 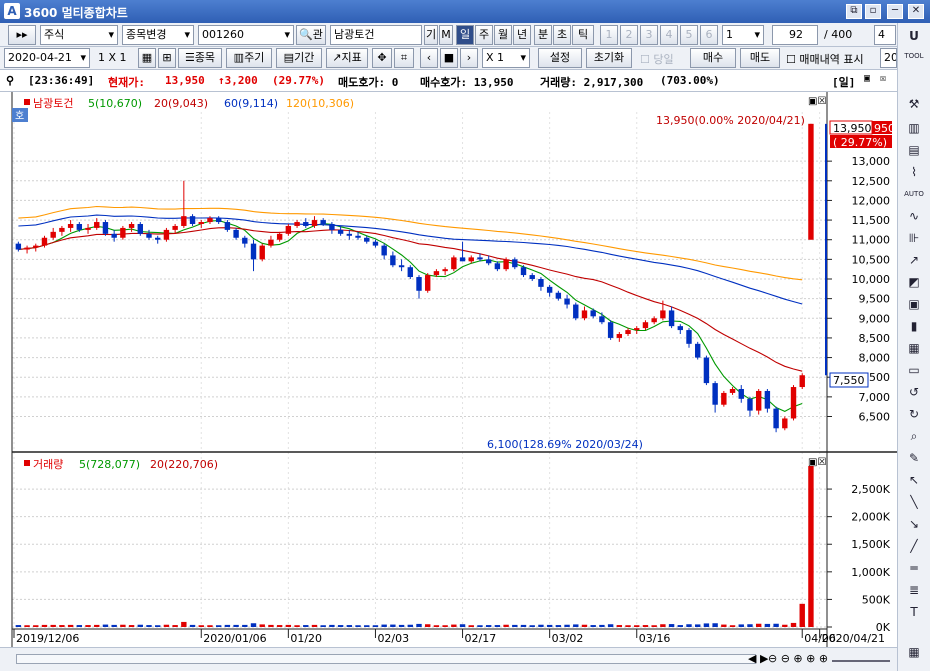 What do you see at coordinates (657, 59) in the screenshot?
I see `today-checkbox: ☐ 당일` at bounding box center [657, 59].